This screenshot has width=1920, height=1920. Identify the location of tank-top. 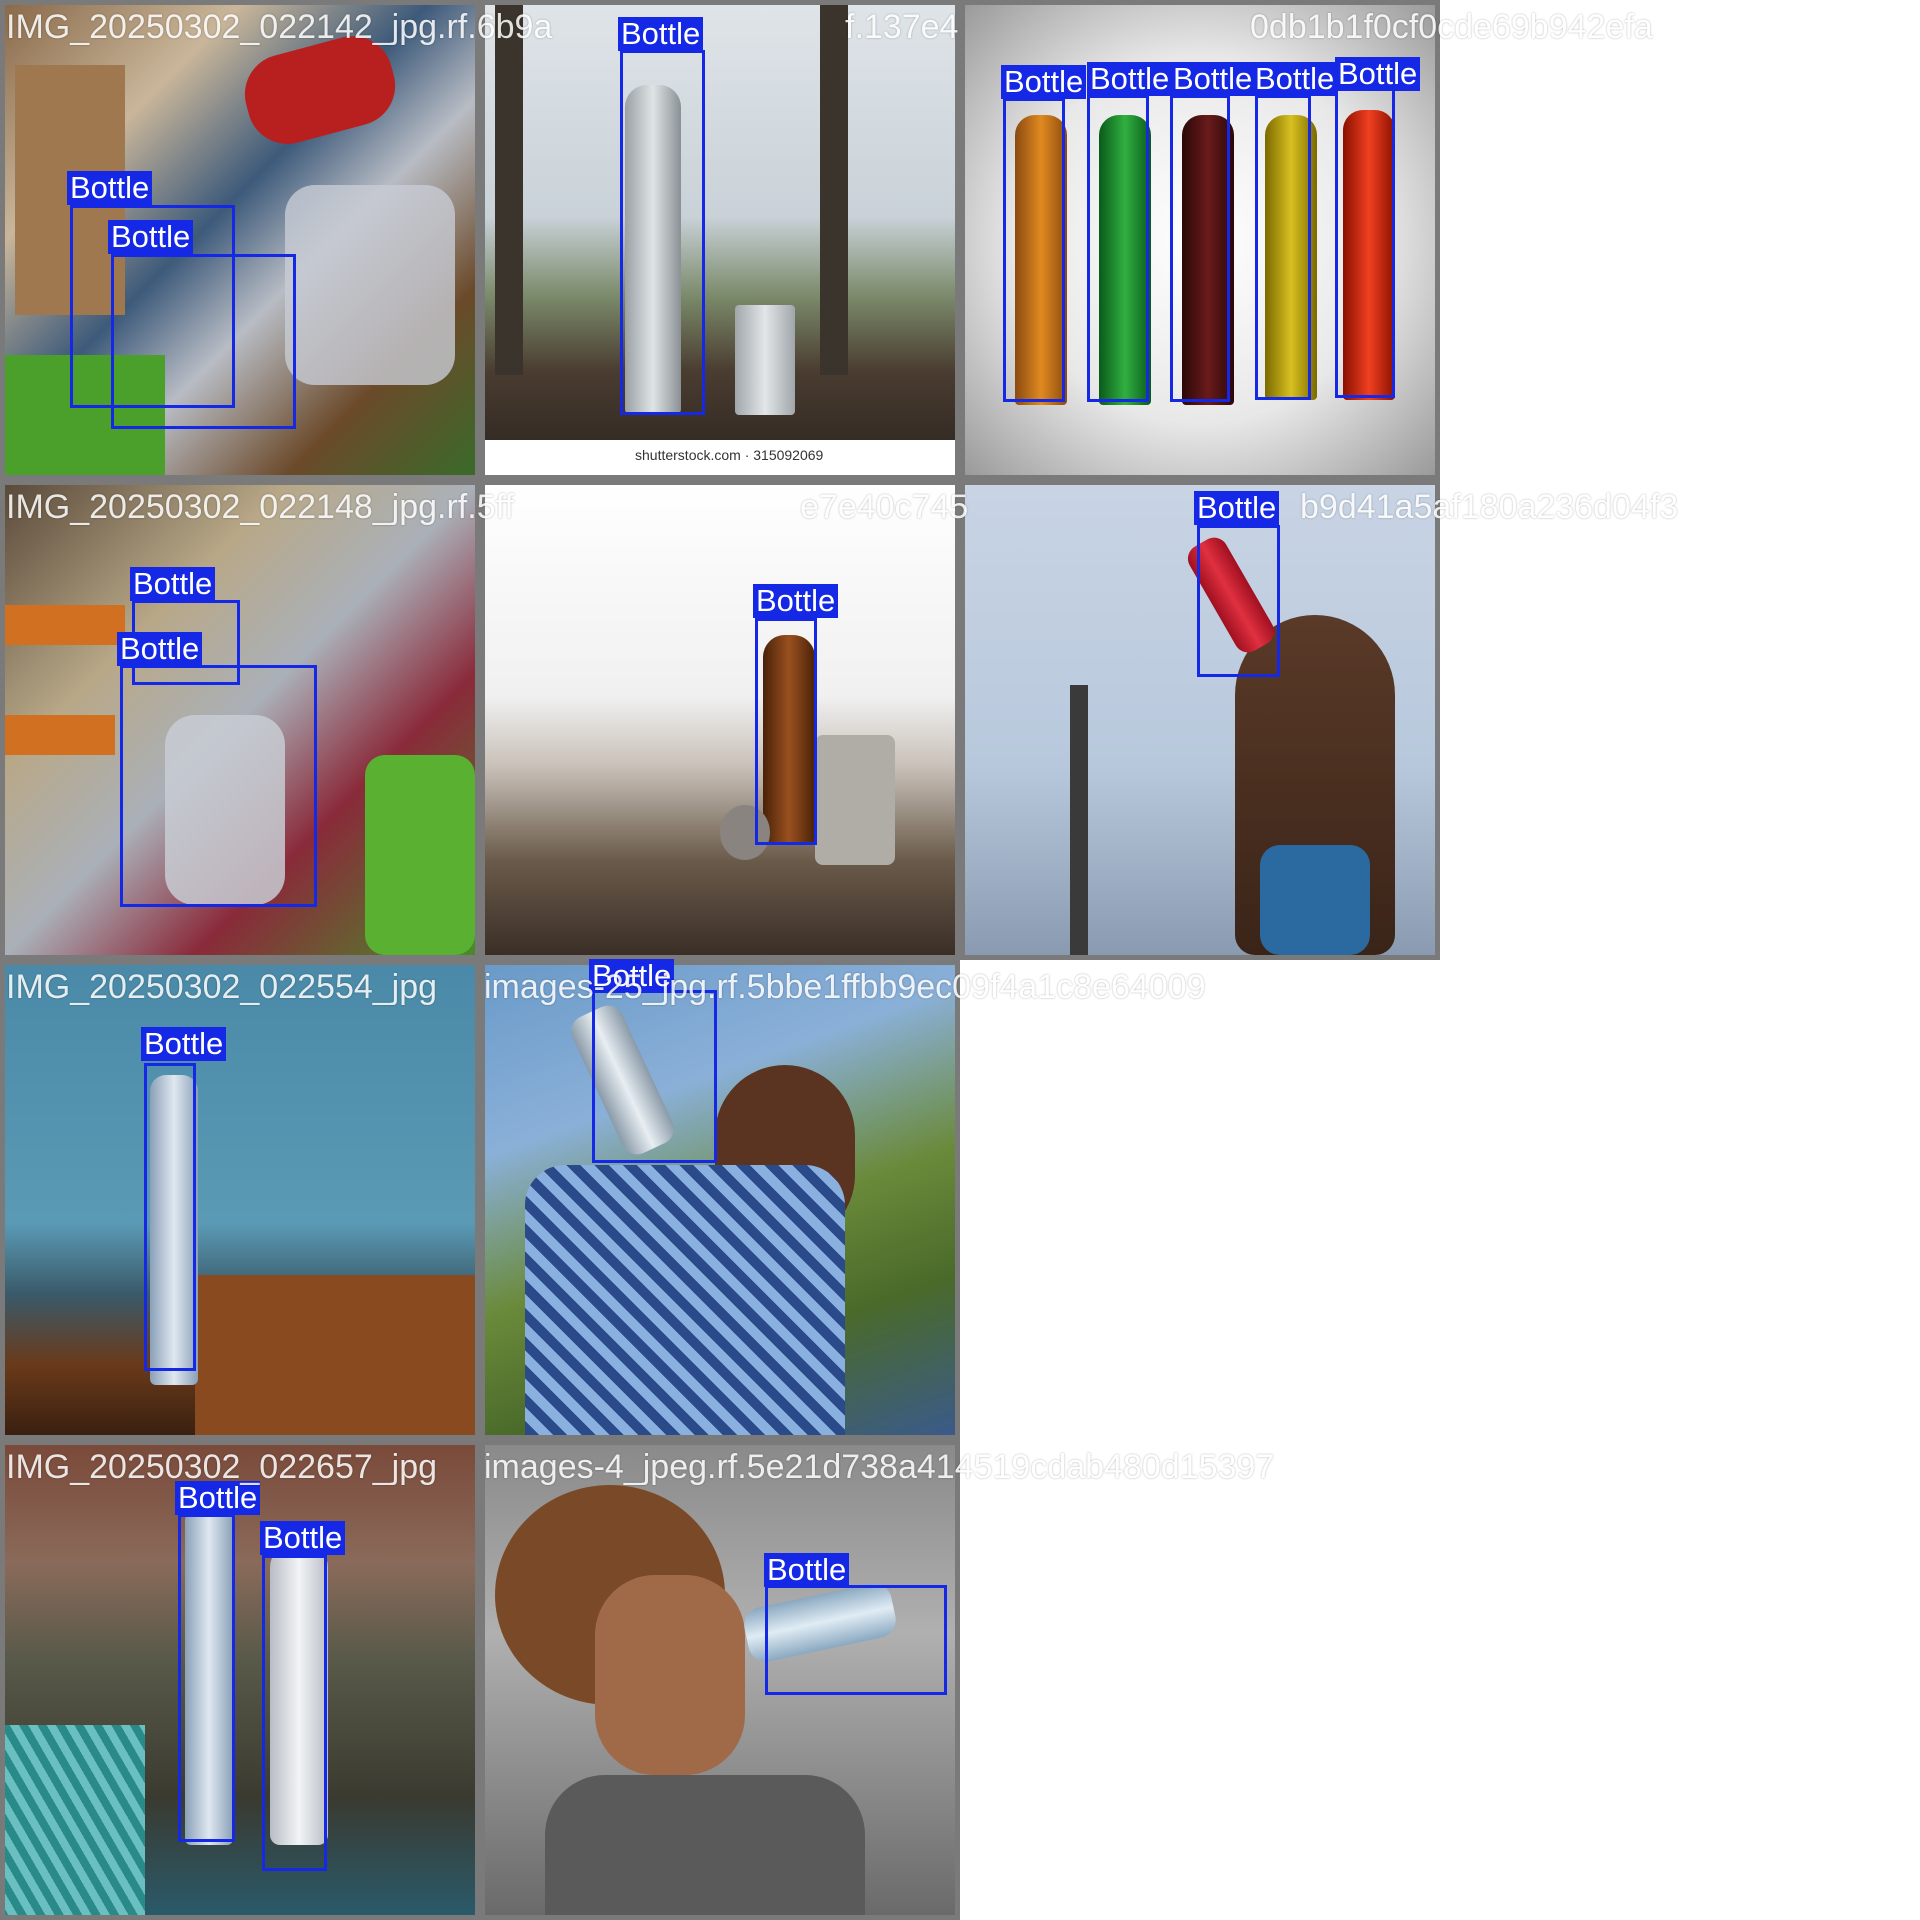
(1315, 900).